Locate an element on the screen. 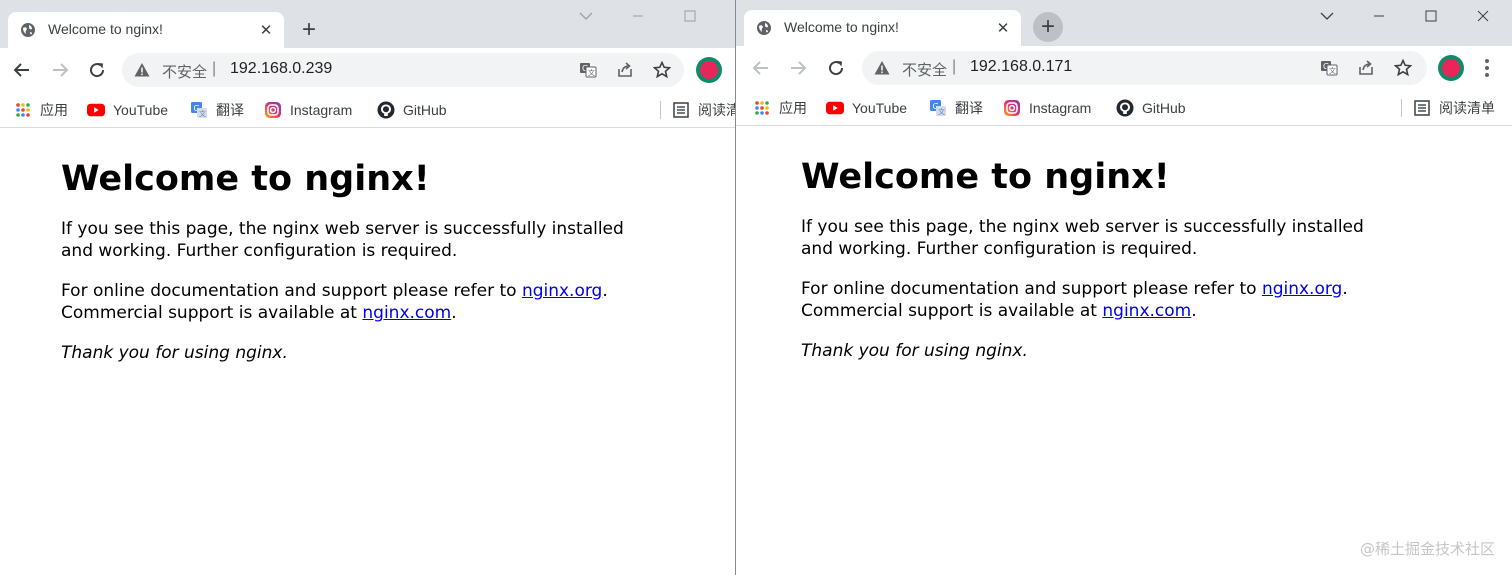 The width and height of the screenshot is (1512, 575). bookmark-label: 应用 is located at coordinates (54, 110).